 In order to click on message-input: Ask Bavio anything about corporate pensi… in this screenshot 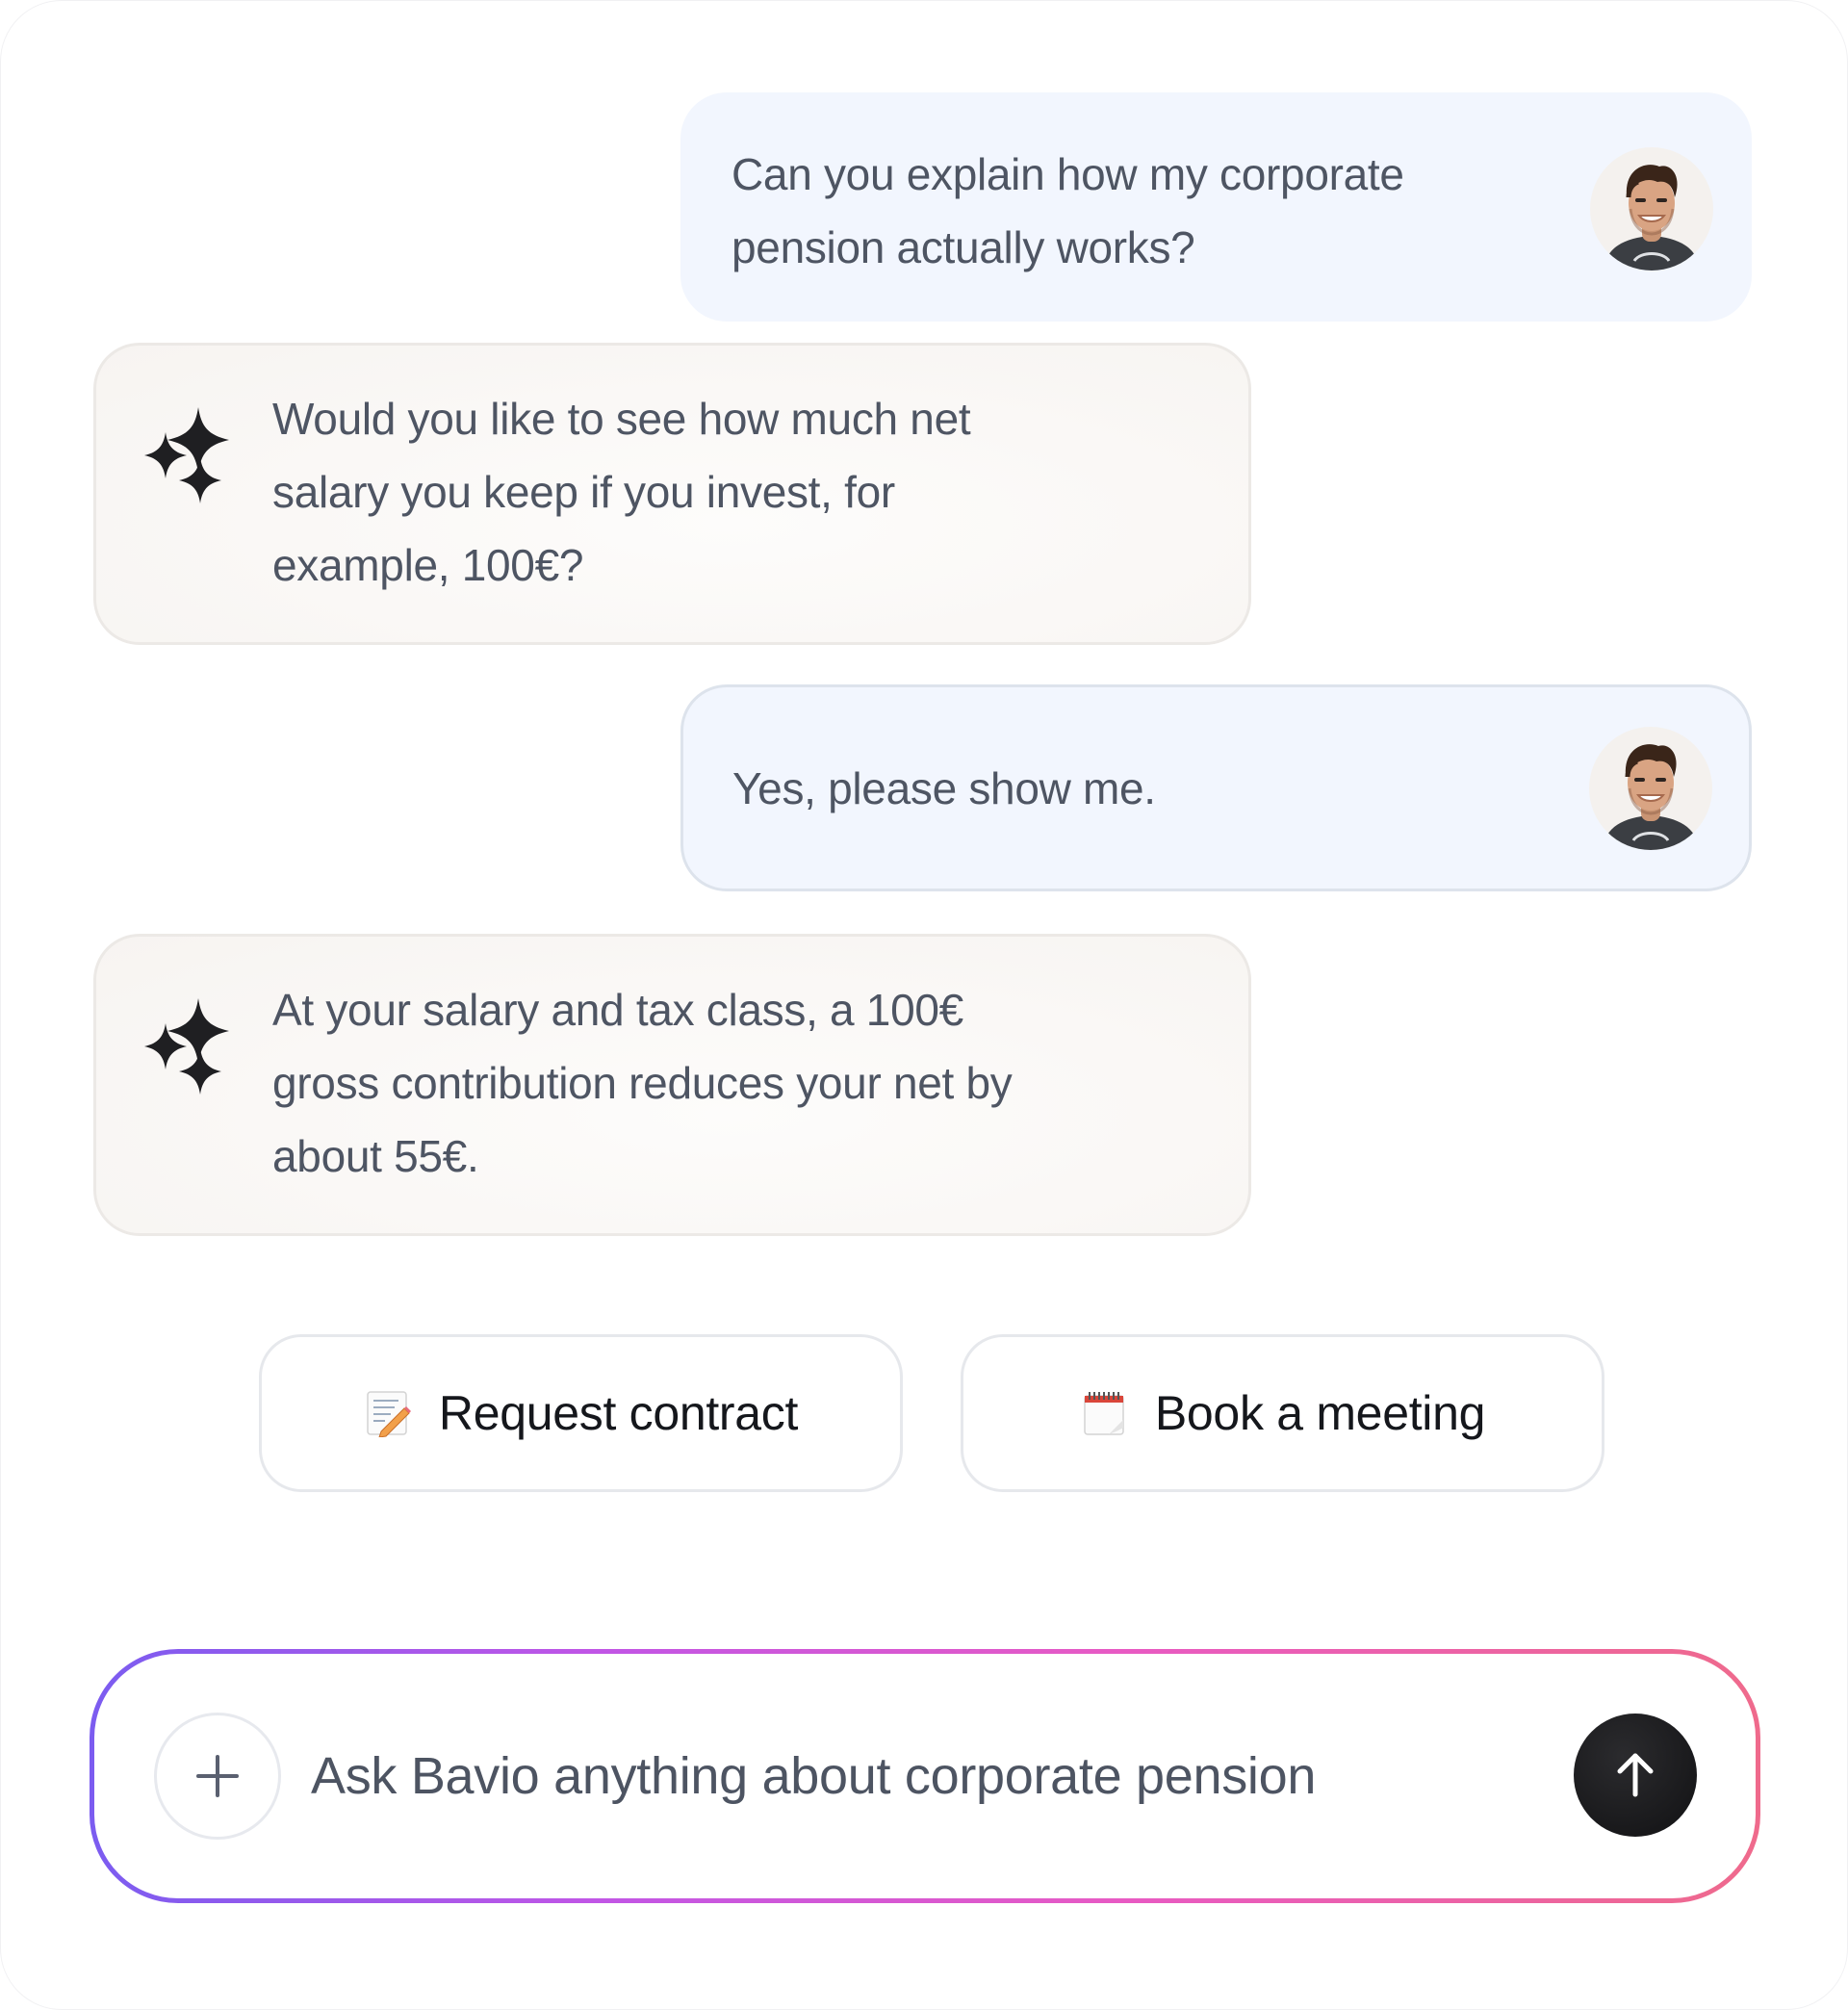, I will do `click(912, 1776)`.